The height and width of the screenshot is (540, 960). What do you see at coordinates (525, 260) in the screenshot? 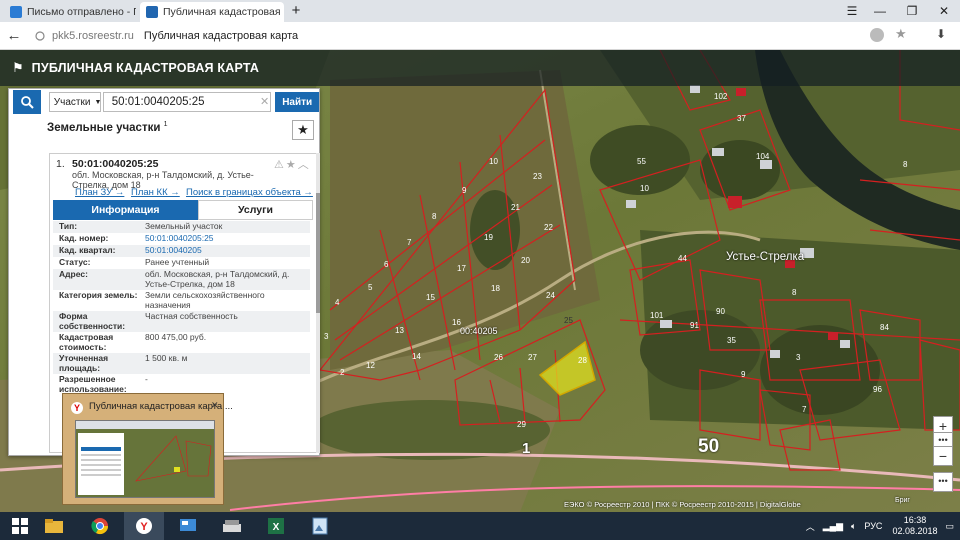
I see `parcel-label: 20` at bounding box center [525, 260].